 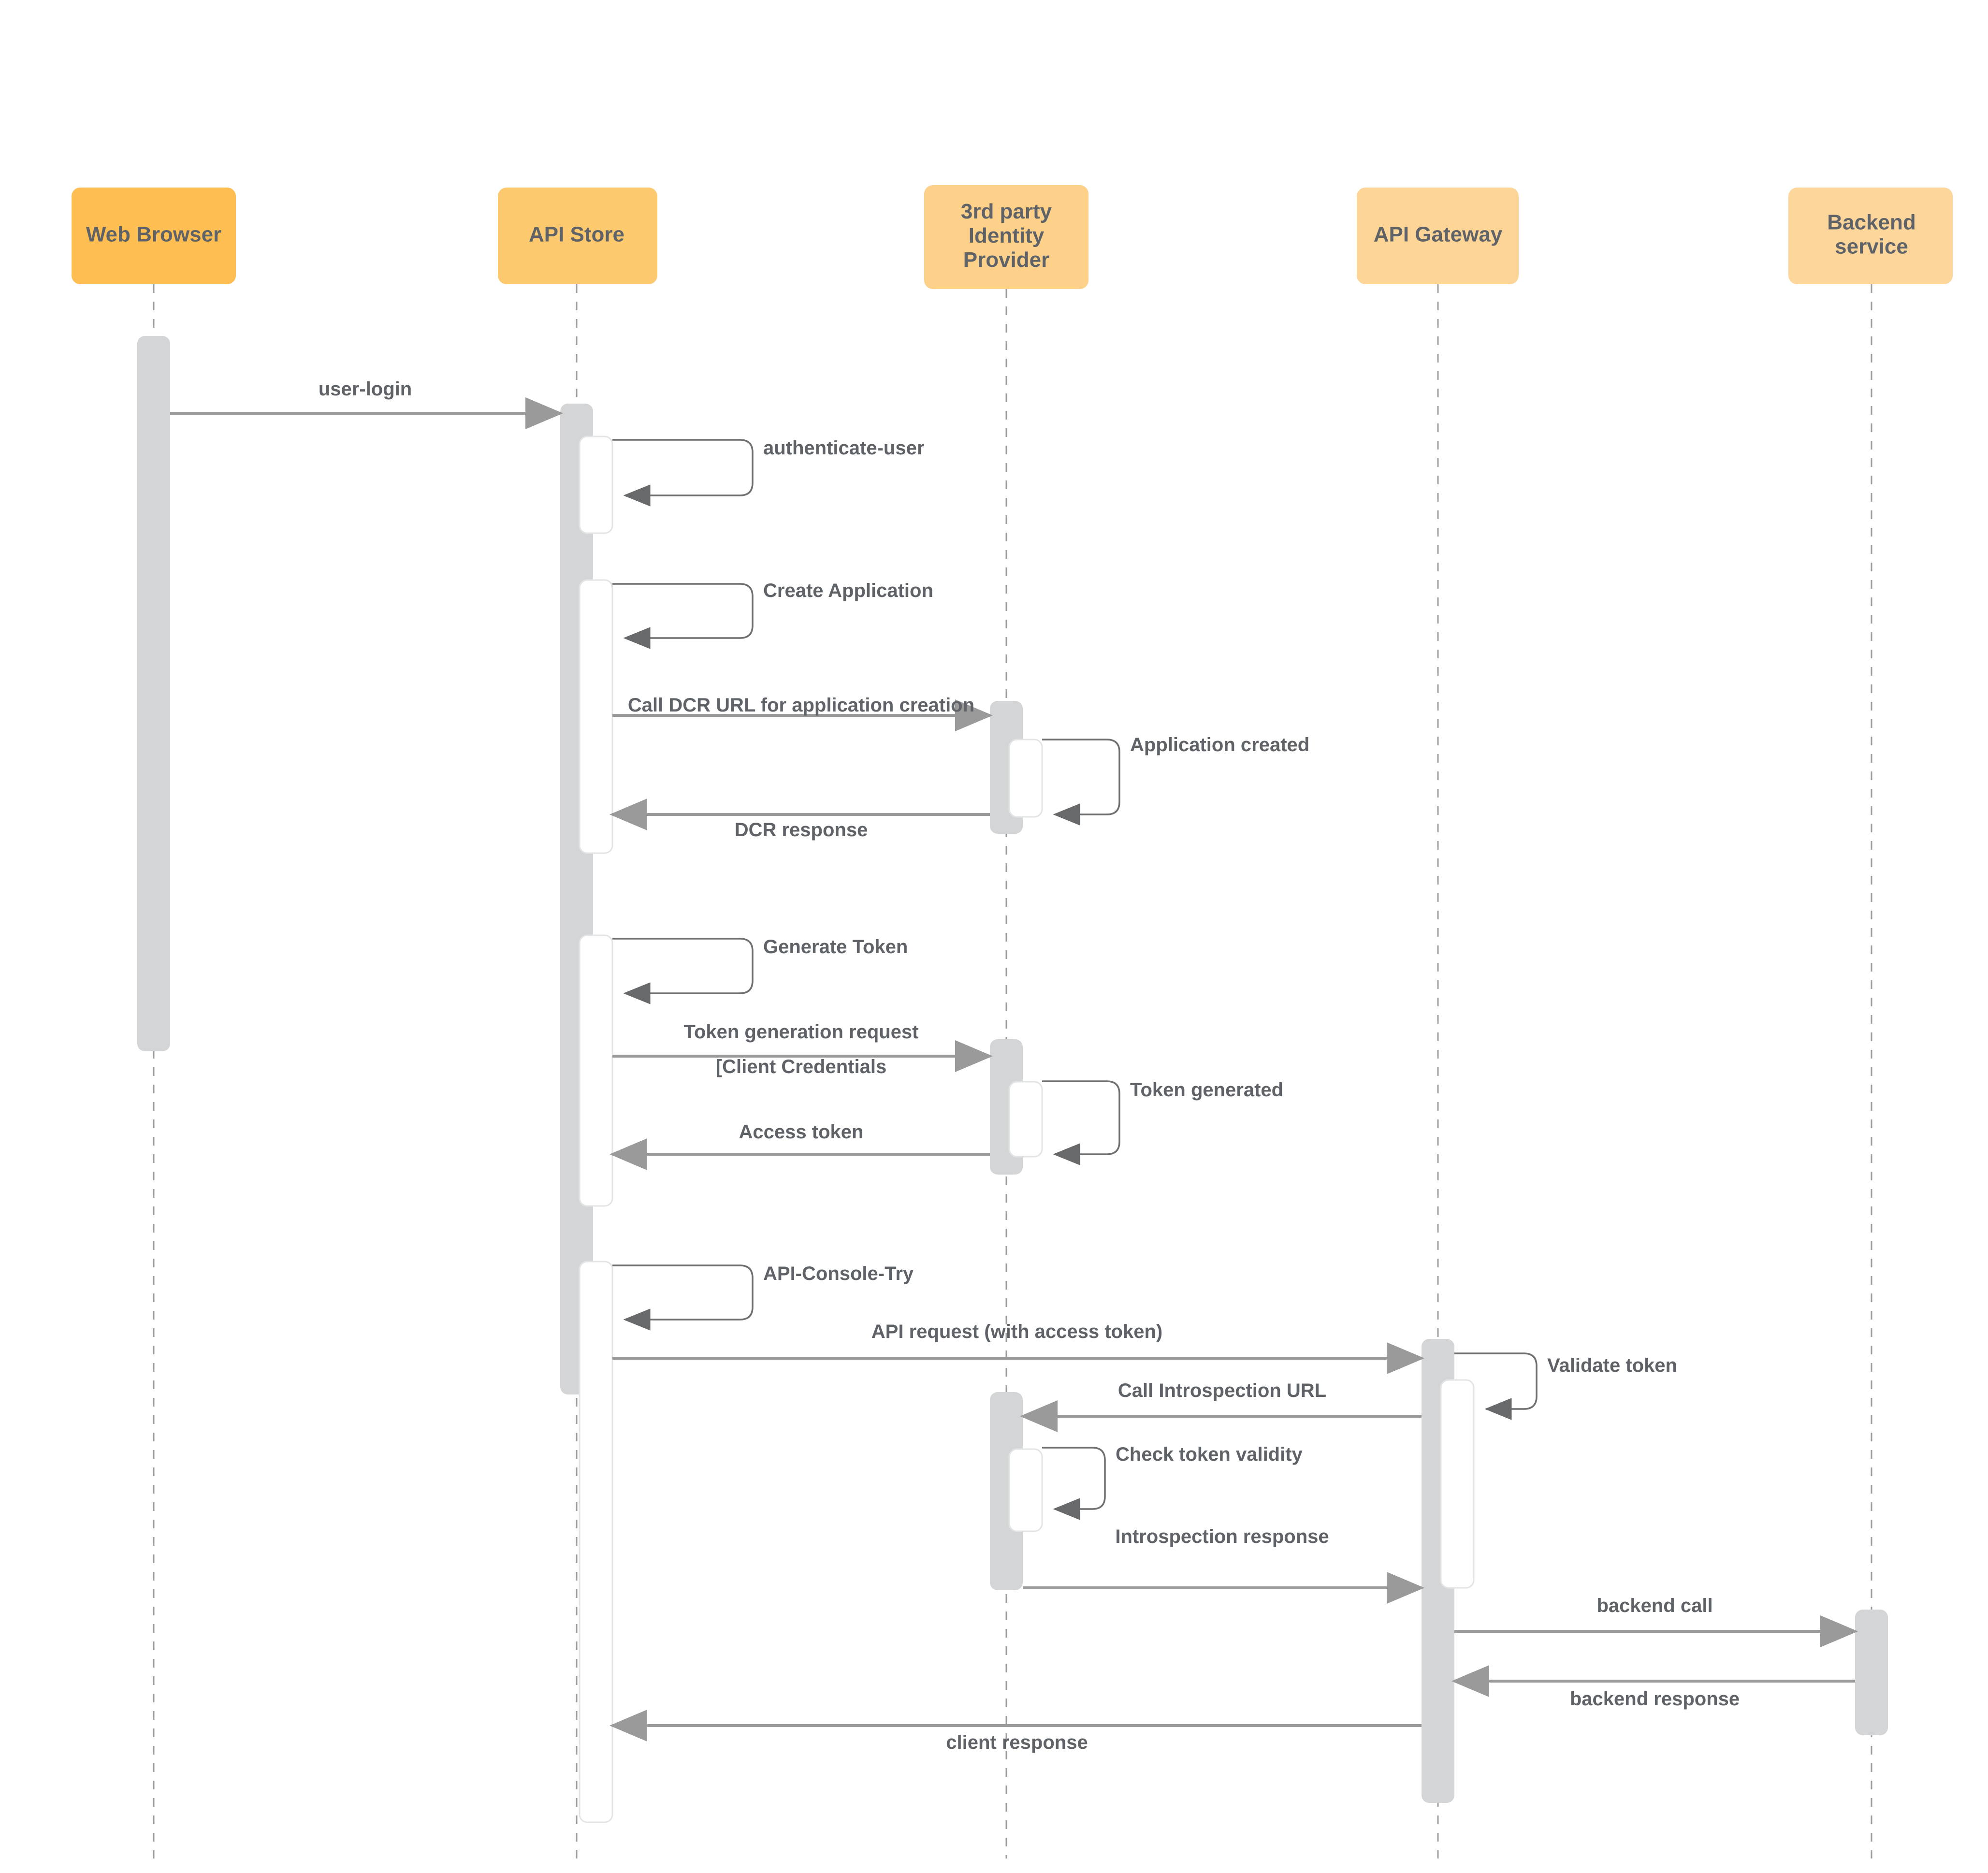 I want to click on self-message-m11, so click(x=683, y=1298).